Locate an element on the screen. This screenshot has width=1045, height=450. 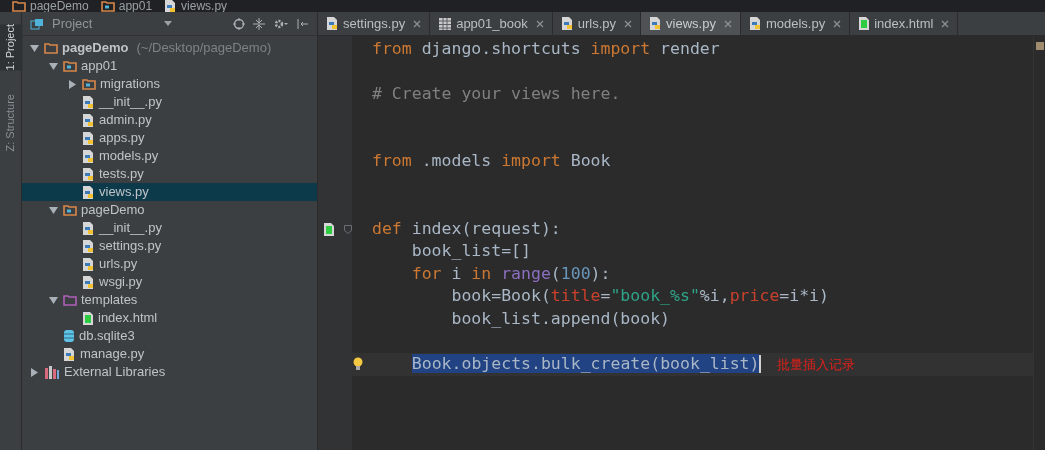
tree-item-label: settings.py is located at coordinates (130, 246).